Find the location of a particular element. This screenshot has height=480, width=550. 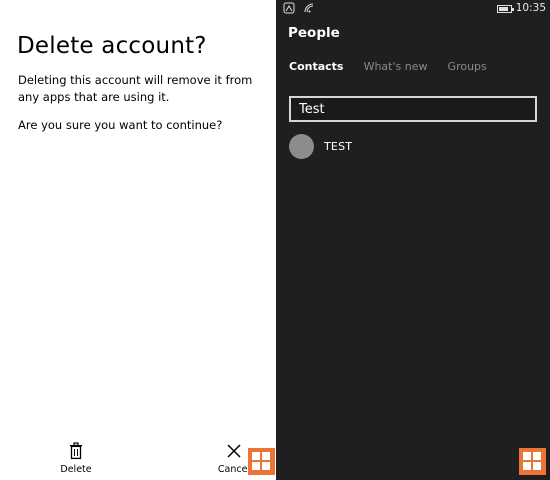

list-item: TEST is located at coordinates (399, 147).